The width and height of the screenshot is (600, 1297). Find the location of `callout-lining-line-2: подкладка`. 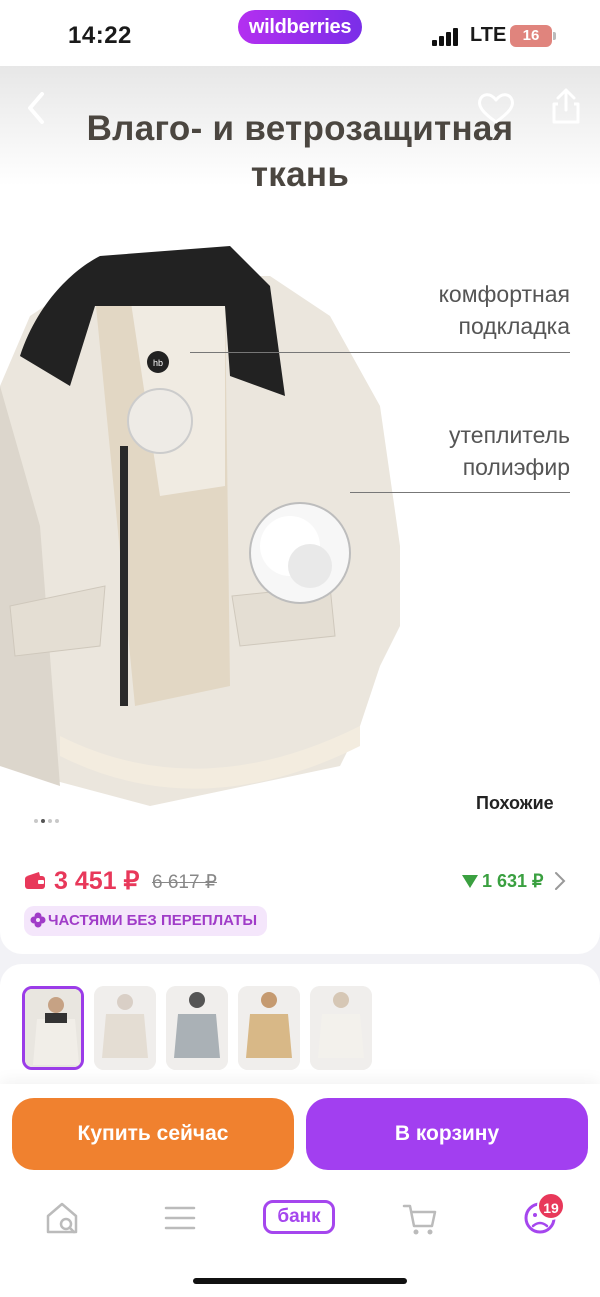

callout-lining-line-2: подкладка is located at coordinates (514, 326).